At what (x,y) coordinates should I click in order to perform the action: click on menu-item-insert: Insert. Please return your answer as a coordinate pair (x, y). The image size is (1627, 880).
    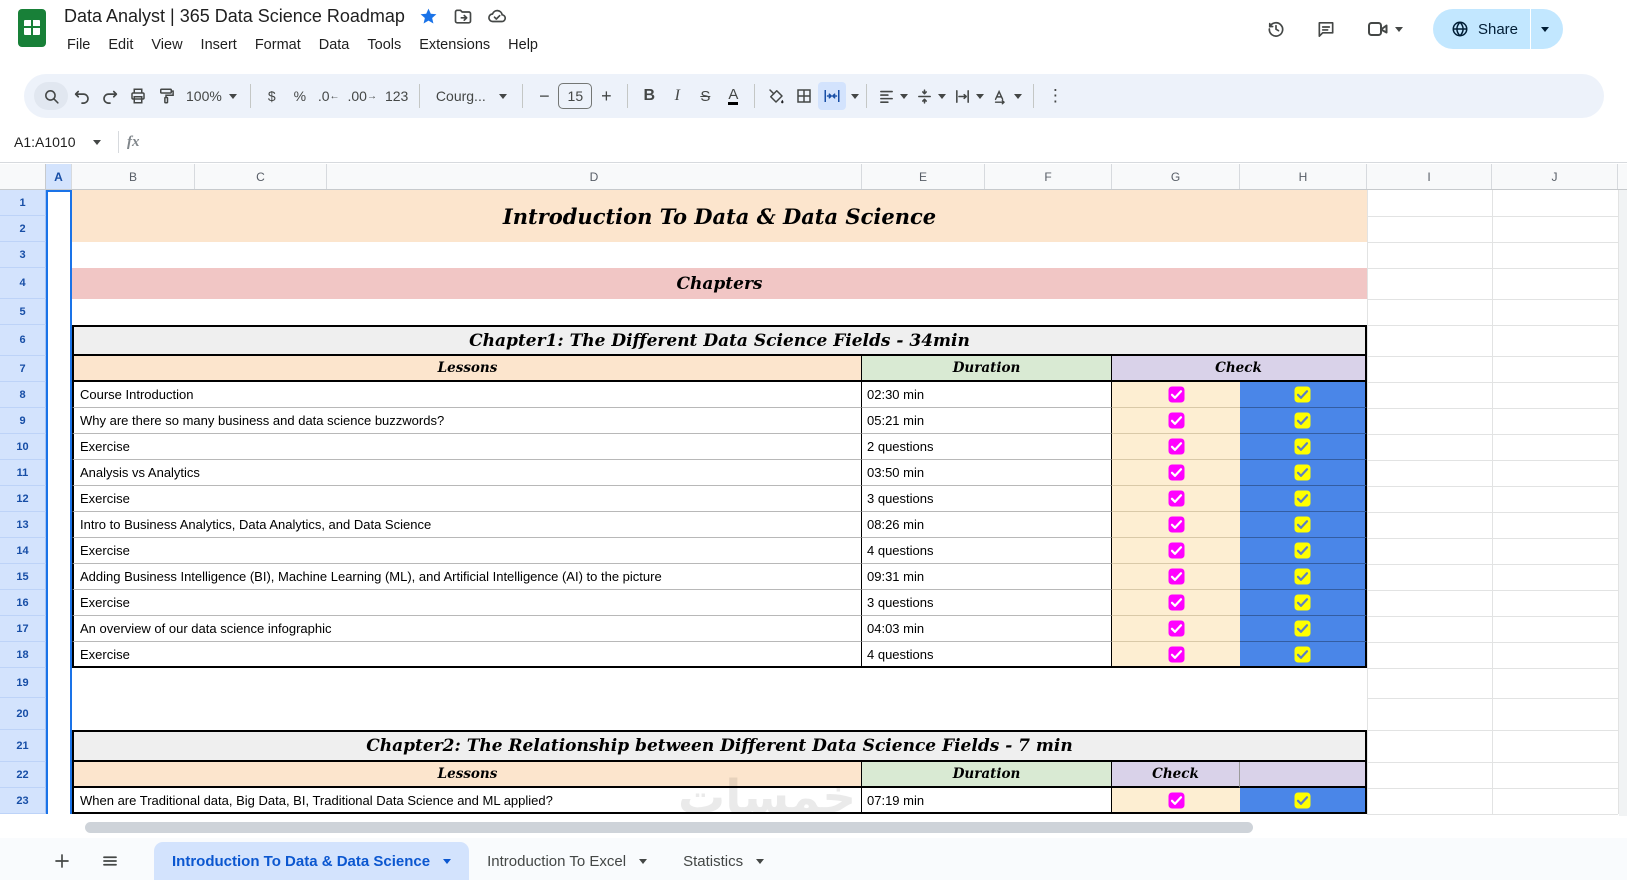
    Looking at the image, I should click on (219, 45).